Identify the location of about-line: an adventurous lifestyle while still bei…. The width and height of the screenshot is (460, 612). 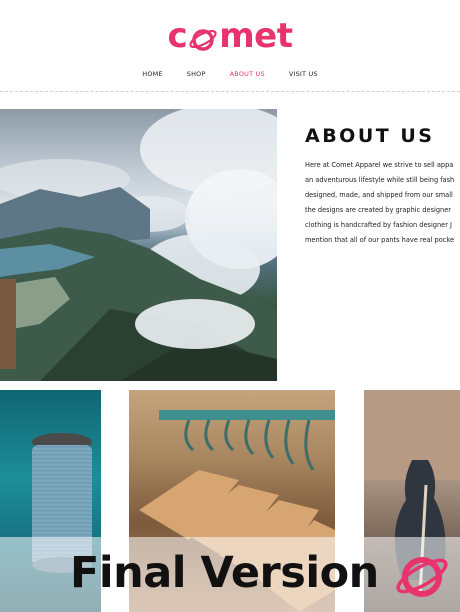
(380, 180).